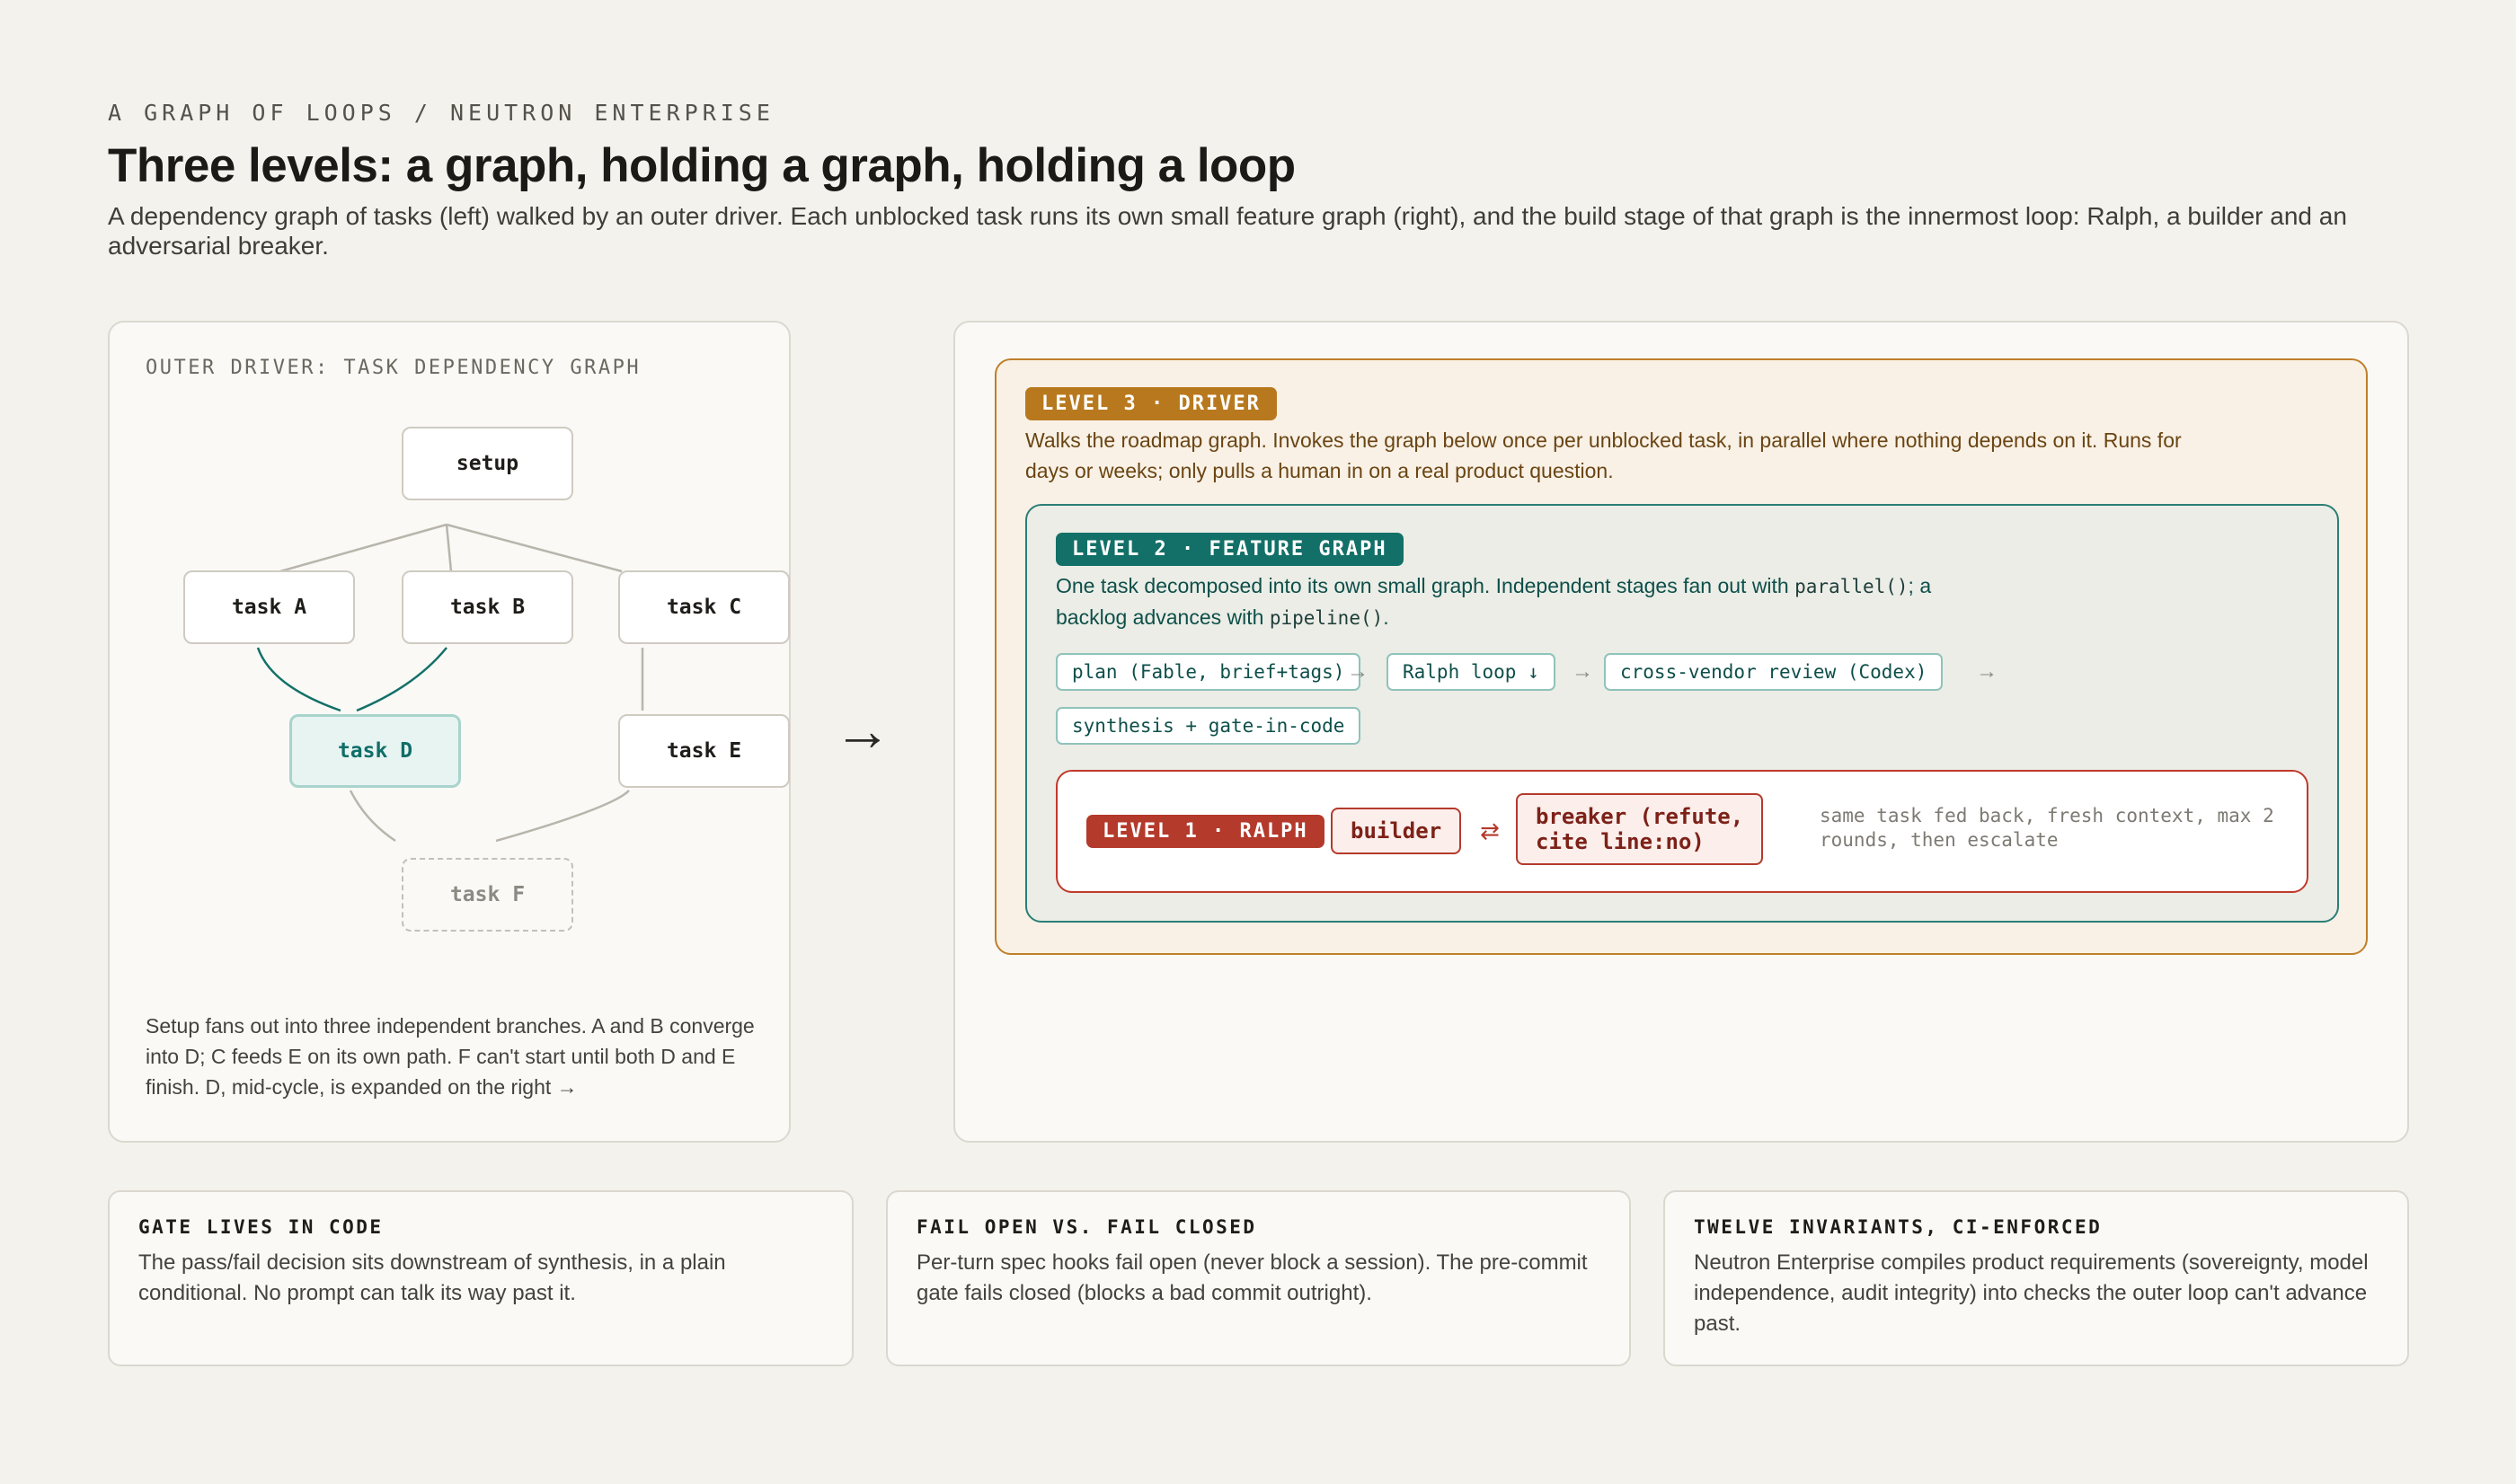 This screenshot has height=1484, width=2516. What do you see at coordinates (1490, 830) in the screenshot?
I see `swap-arrows-icon: ⇄` at bounding box center [1490, 830].